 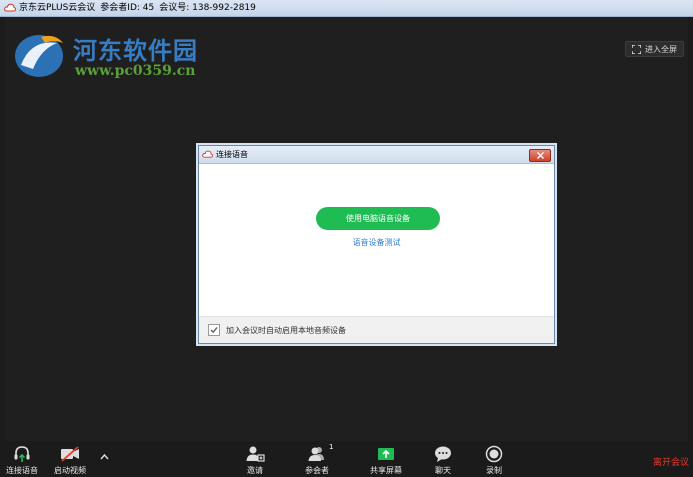 I want to click on chat-bubble-icon, so click(x=443, y=454).